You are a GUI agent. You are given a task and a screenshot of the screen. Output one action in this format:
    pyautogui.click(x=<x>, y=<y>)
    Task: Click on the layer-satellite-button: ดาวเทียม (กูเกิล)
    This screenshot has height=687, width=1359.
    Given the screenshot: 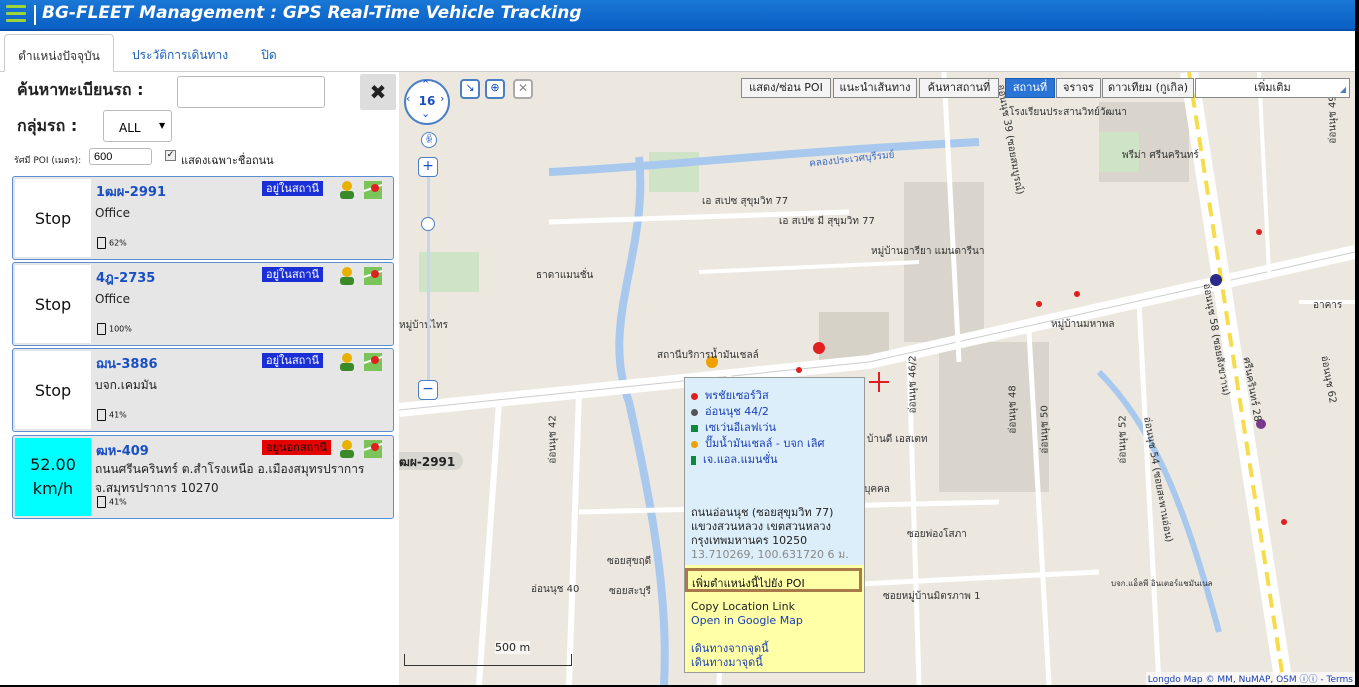 What is the action you would take?
    pyautogui.click(x=1148, y=88)
    